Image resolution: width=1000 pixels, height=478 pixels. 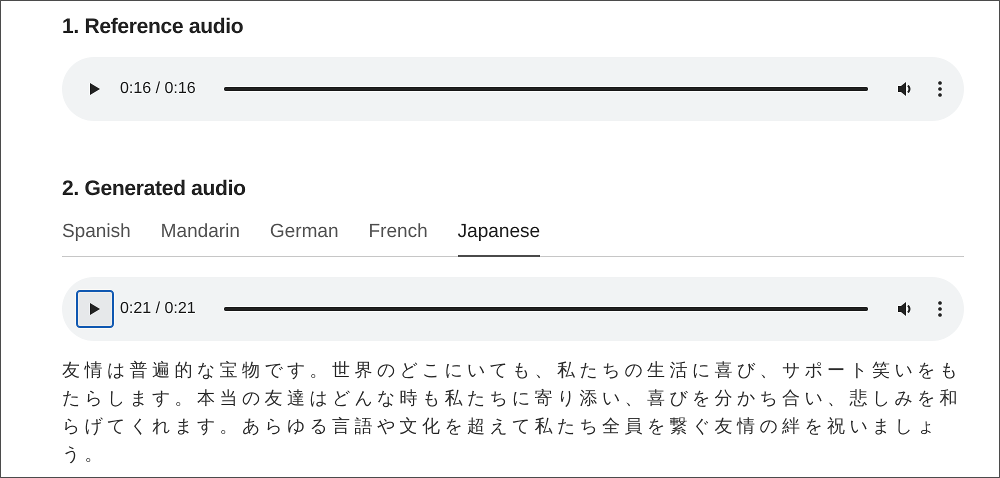 What do you see at coordinates (158, 89) in the screenshot?
I see `time-display: 0:16 / 0:16` at bounding box center [158, 89].